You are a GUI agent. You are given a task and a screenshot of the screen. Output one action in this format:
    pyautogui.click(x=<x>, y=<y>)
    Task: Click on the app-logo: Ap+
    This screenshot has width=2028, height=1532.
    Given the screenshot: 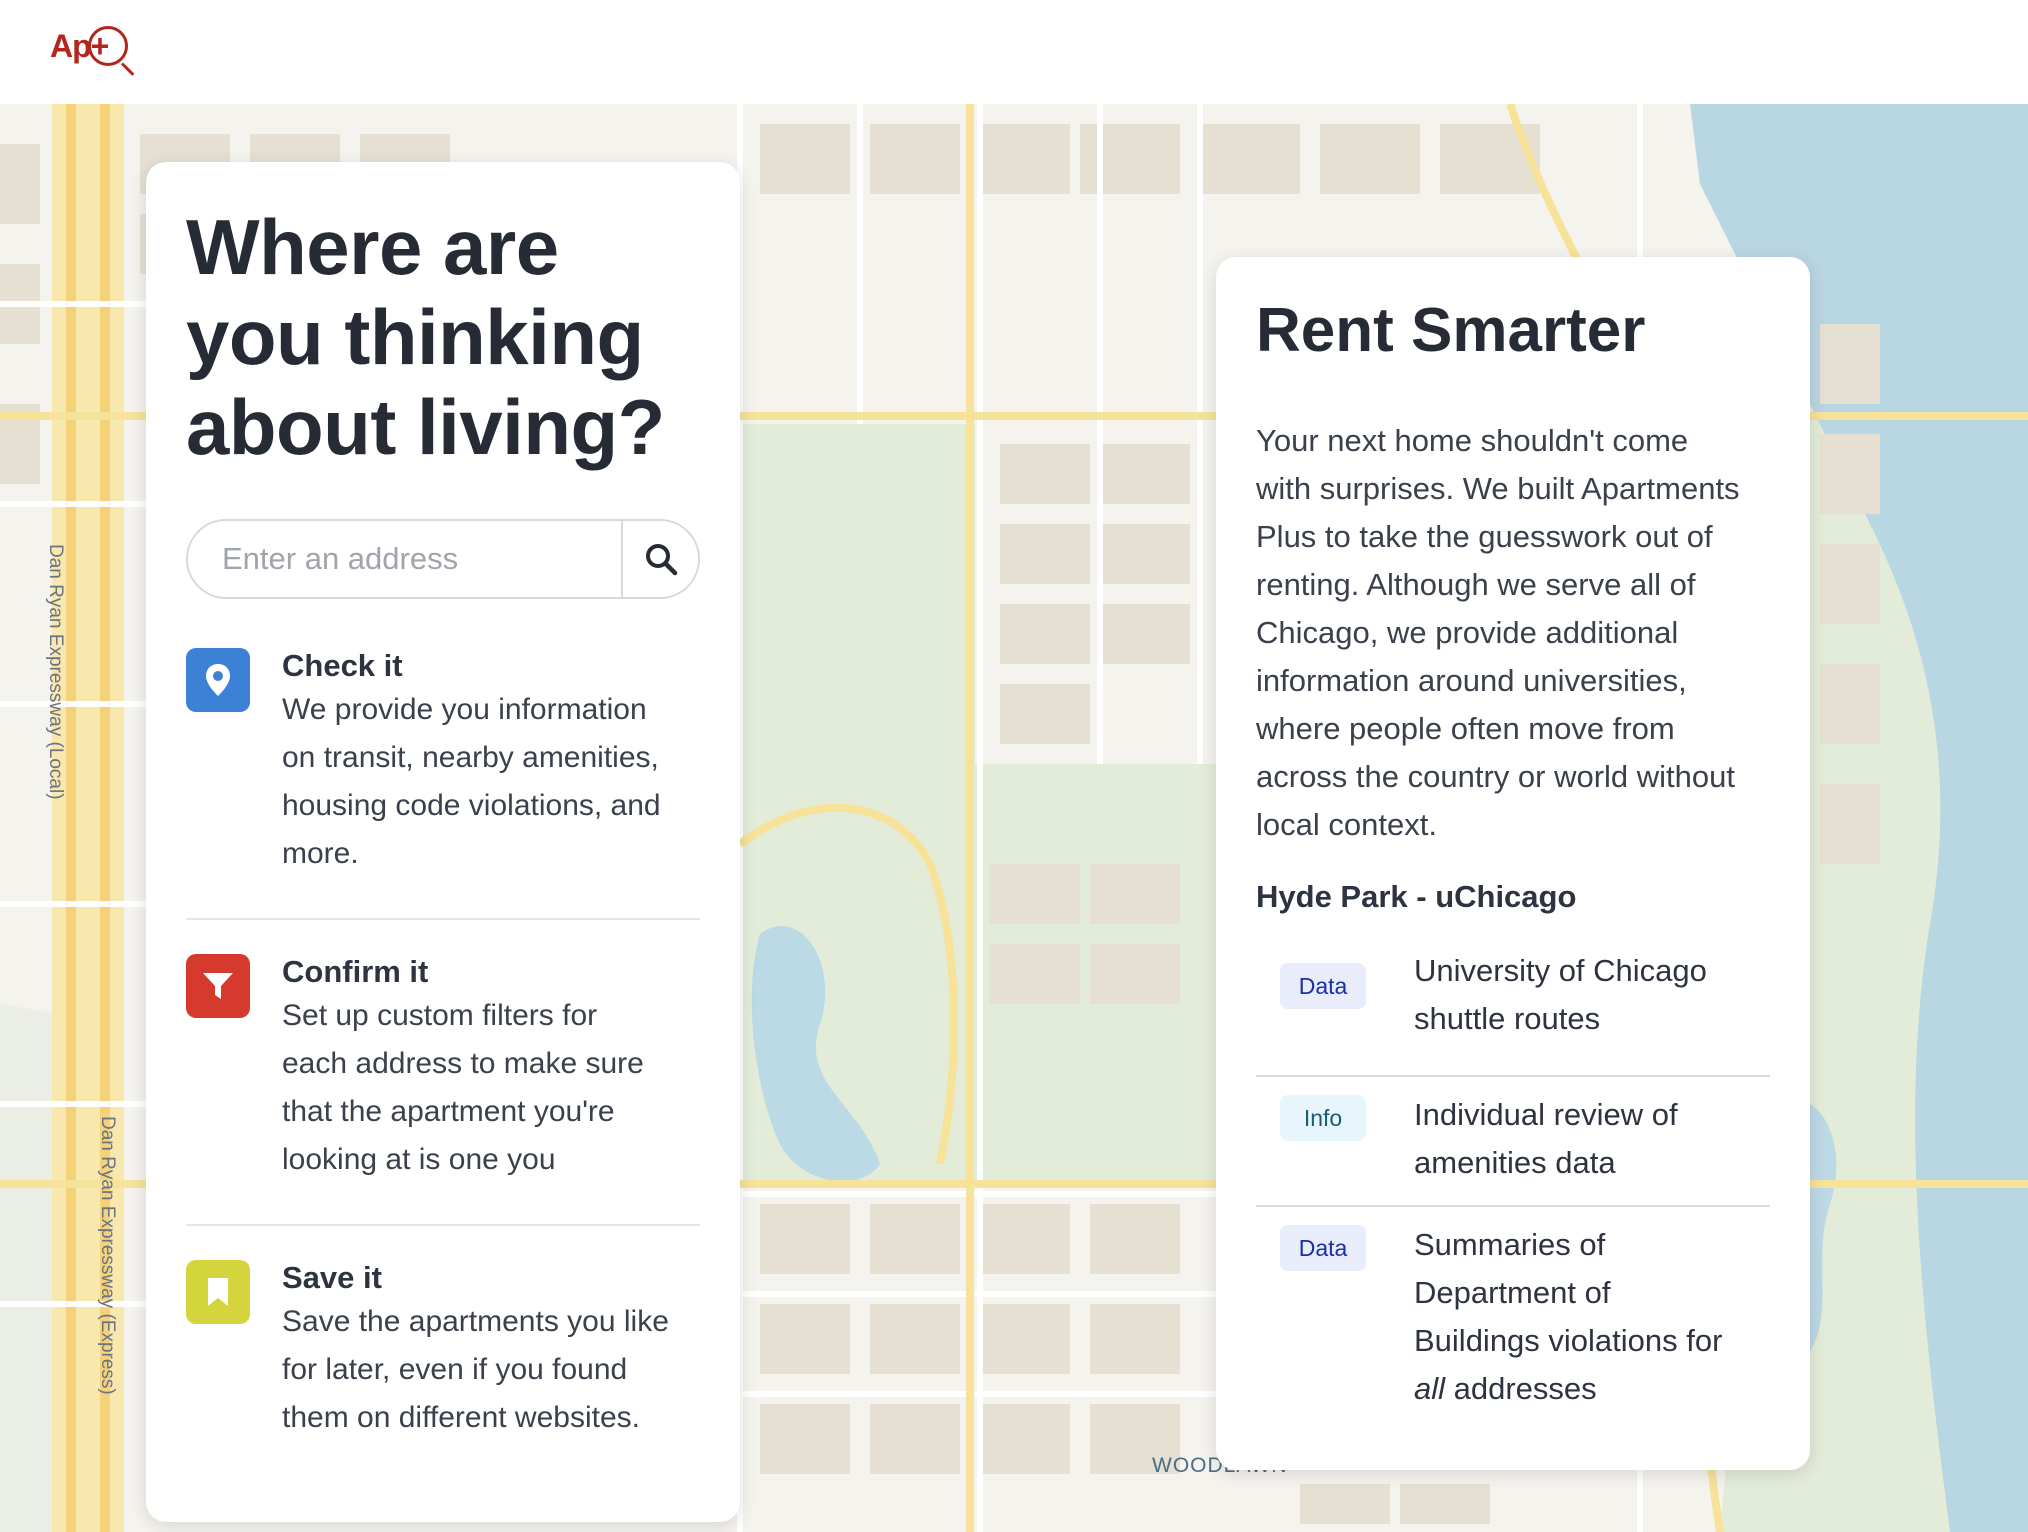 What is the action you would take?
    pyautogui.click(x=92, y=51)
    